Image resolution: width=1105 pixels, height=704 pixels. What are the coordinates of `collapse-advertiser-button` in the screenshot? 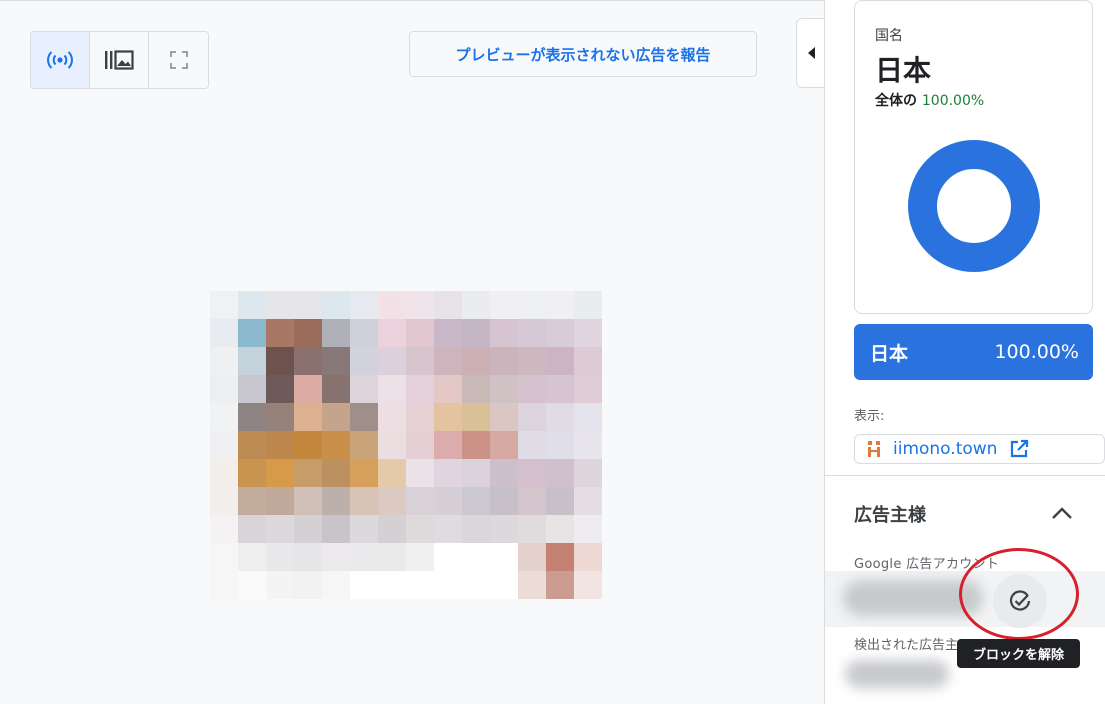 It's located at (1062, 513).